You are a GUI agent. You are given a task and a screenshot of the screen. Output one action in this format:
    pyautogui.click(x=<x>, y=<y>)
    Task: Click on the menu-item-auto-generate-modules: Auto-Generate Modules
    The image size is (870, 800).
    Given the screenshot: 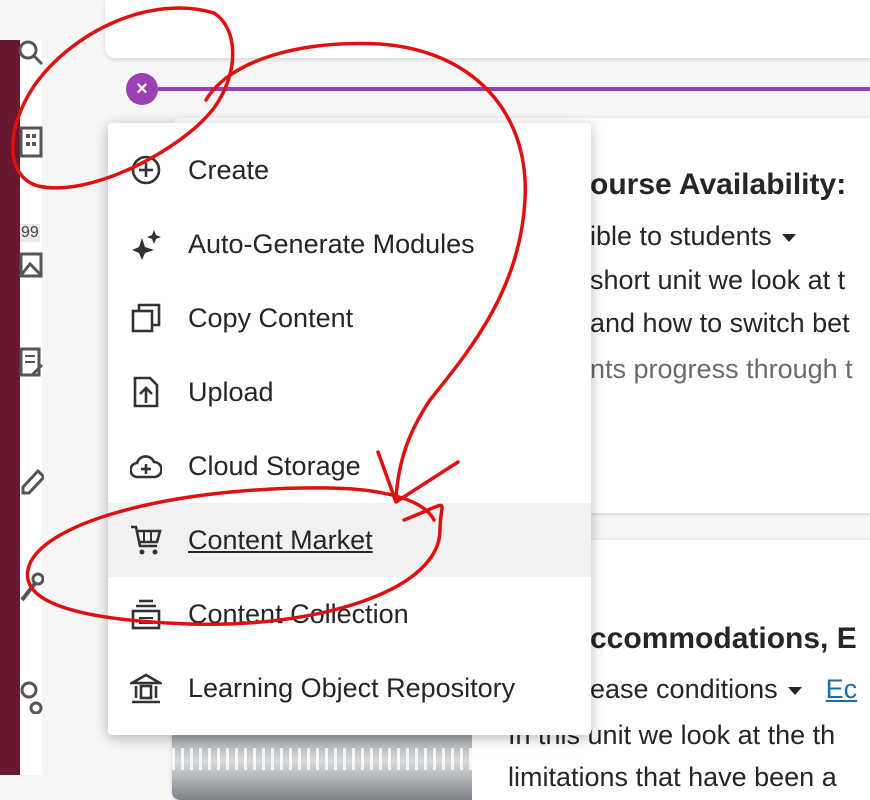 What is the action you would take?
    pyautogui.click(x=349, y=244)
    